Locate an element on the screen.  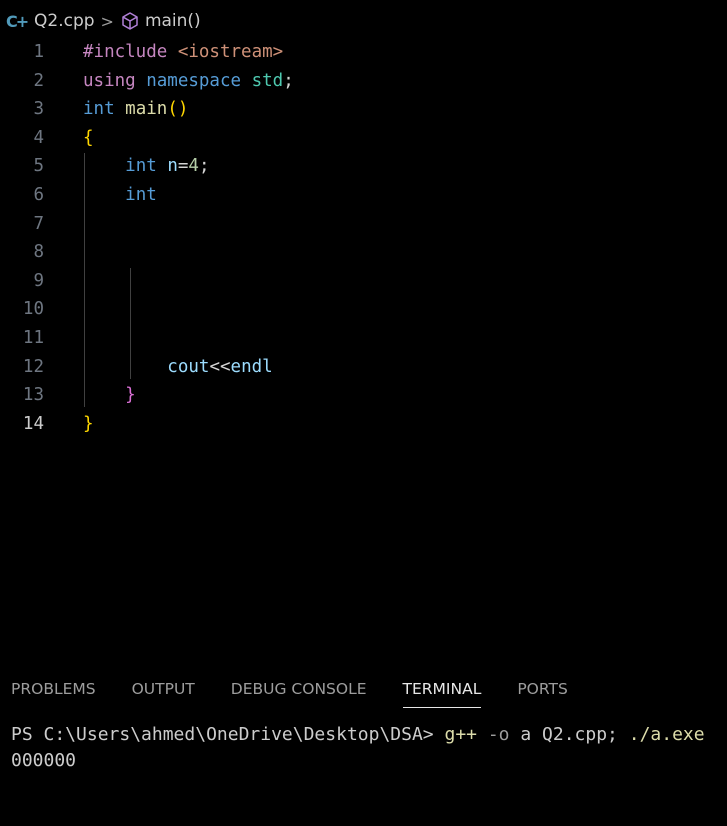
code-line: 8 is located at coordinates (363, 252).